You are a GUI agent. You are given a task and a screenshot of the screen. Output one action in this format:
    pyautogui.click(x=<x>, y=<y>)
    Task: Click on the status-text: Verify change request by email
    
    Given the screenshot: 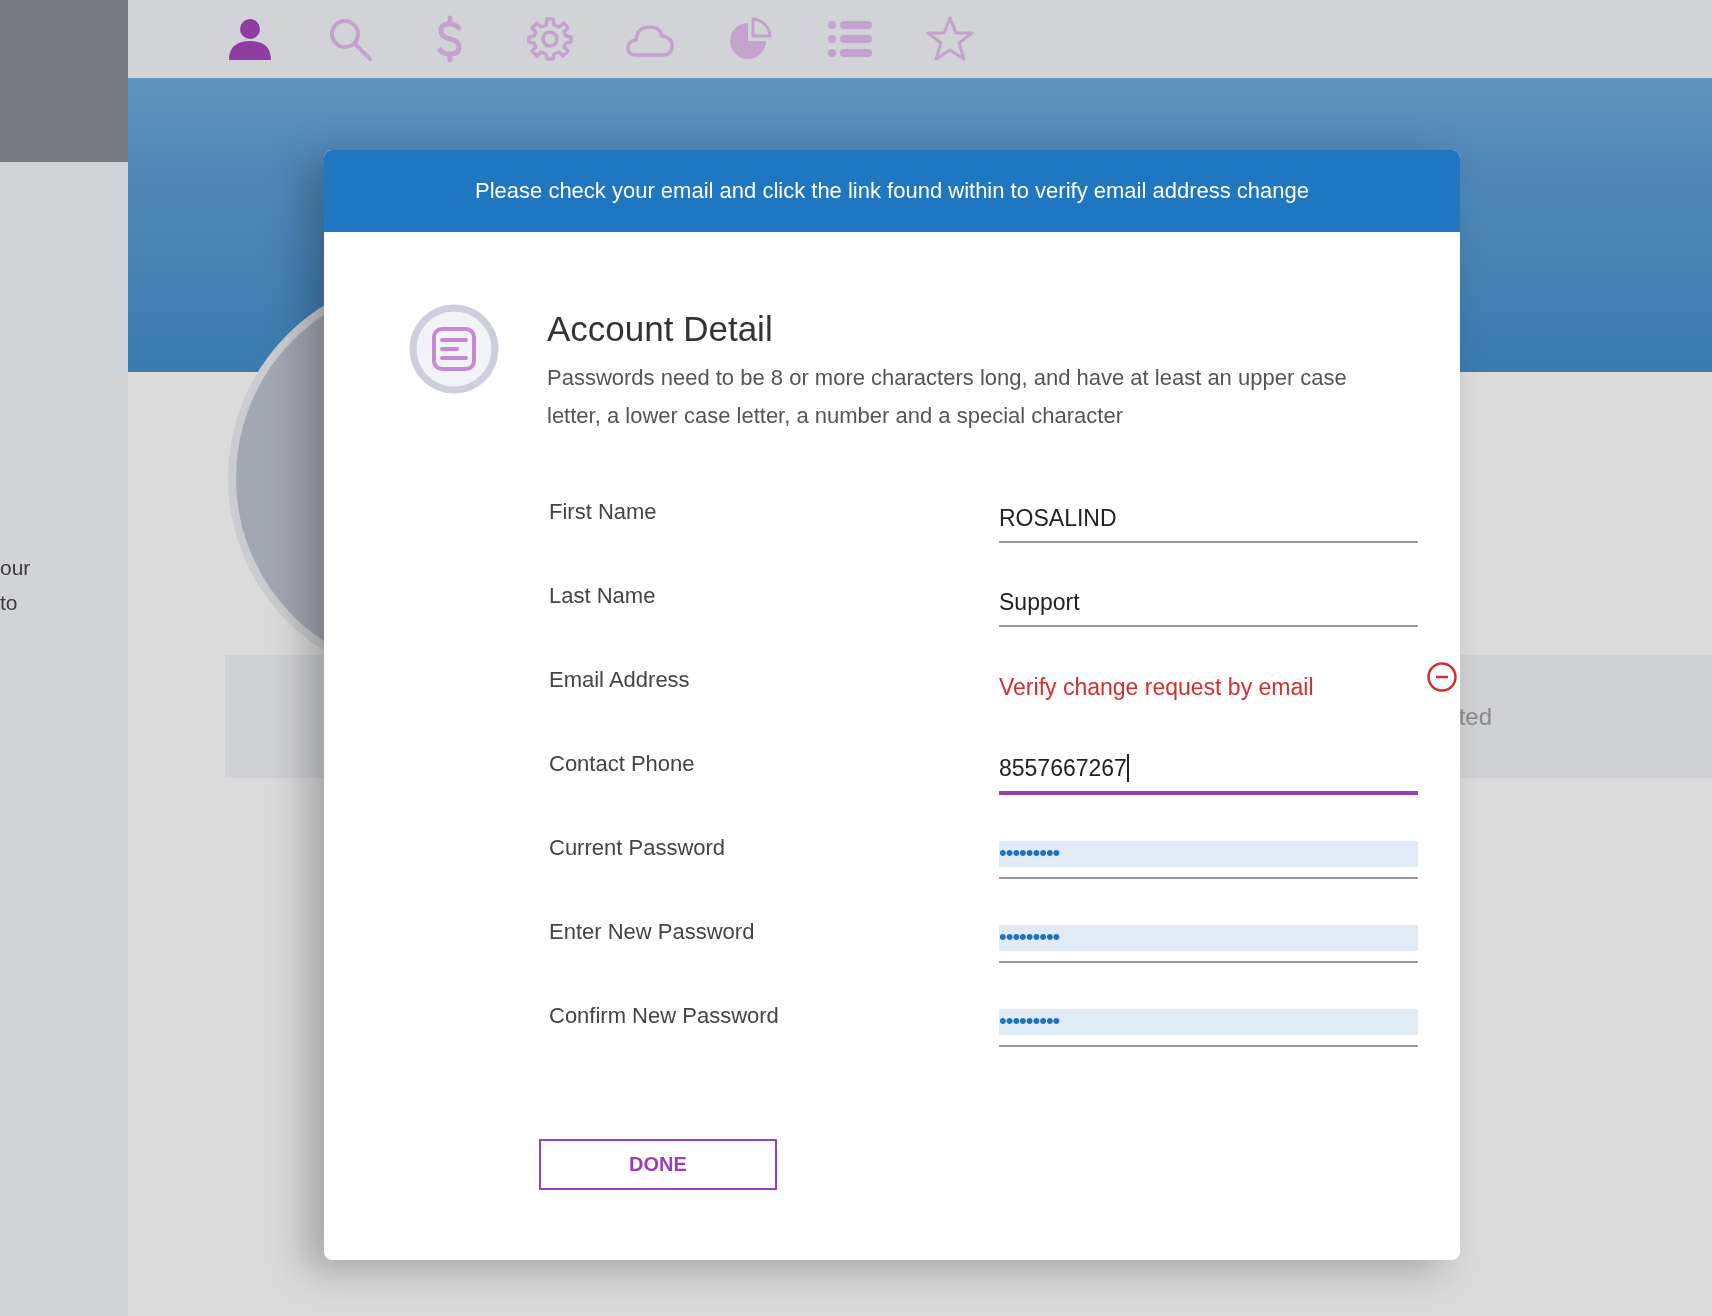 What is the action you would take?
    pyautogui.click(x=1156, y=688)
    